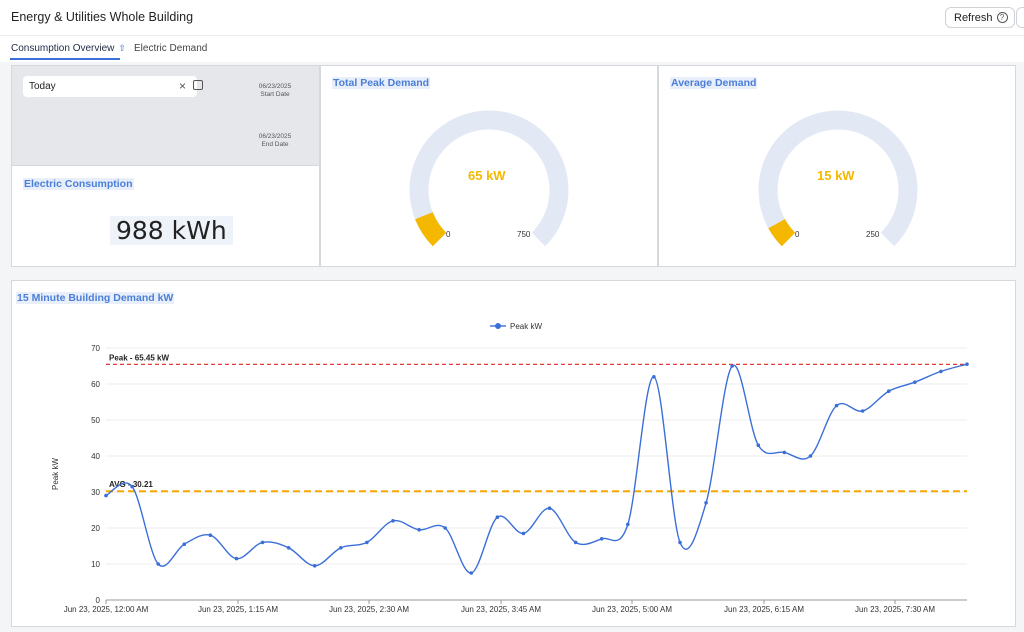 The image size is (1024, 632). Describe the element at coordinates (122, 48) in the screenshot. I see `export-icon: ⇧` at that location.